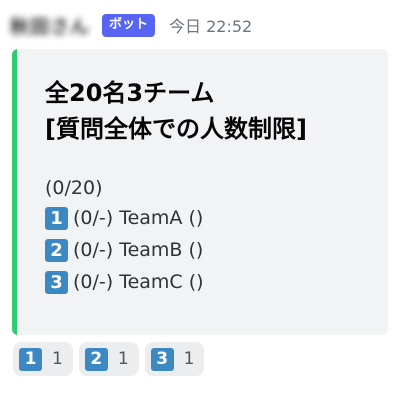 This screenshot has width=400, height=400. Describe the element at coordinates (14, 192) in the screenshot. I see `embed-accent-bar` at that location.